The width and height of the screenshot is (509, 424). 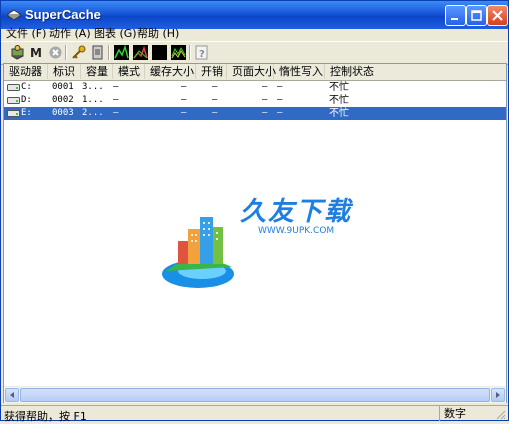 I want to click on status-bar: 获得帮助，按 F1 数字, so click(x=254, y=414).